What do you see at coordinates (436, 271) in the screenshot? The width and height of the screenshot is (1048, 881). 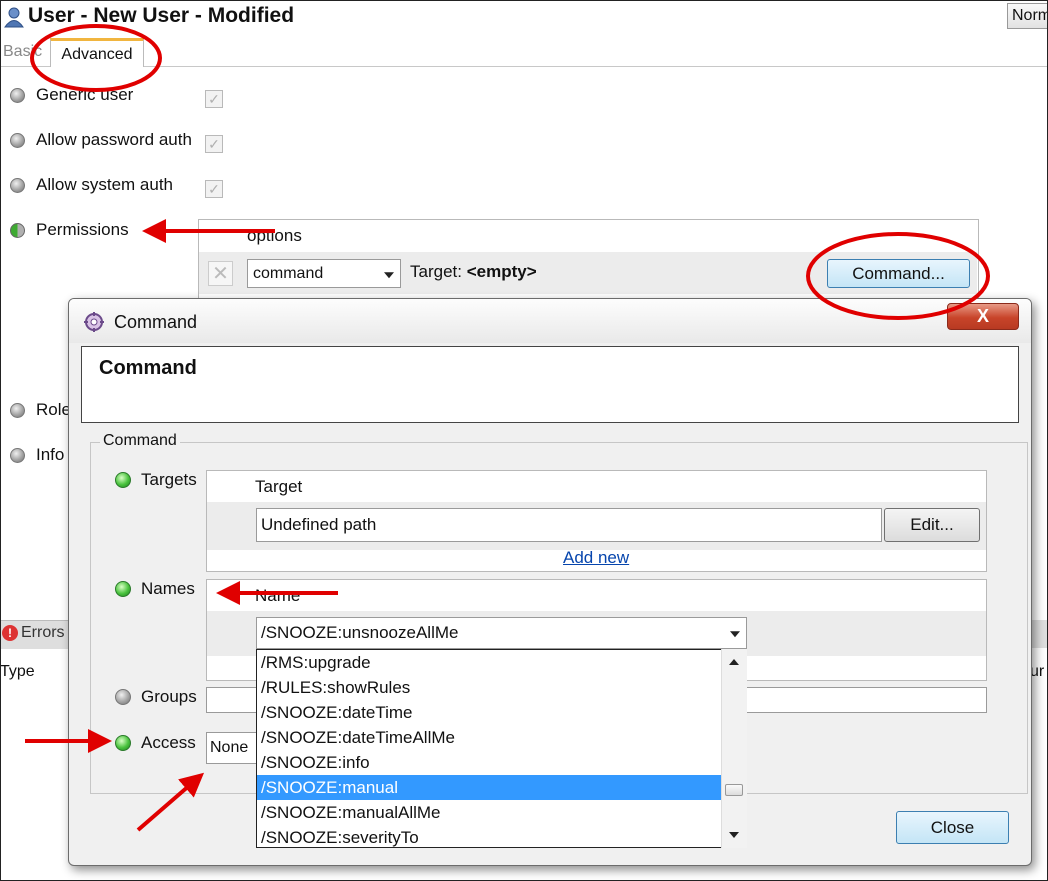 I see `target-label: Target:` at bounding box center [436, 271].